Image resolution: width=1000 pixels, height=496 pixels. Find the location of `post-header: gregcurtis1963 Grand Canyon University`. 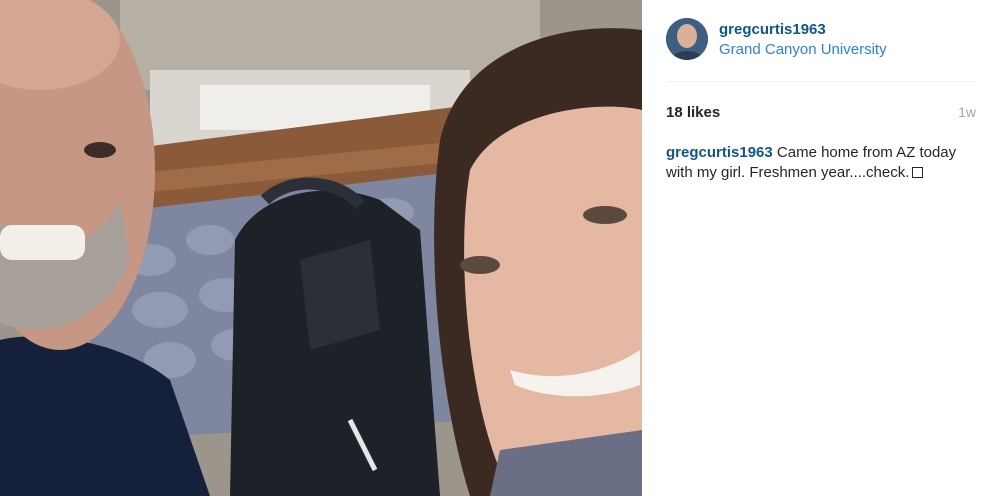

post-header: gregcurtis1963 Grand Canyon University is located at coordinates (821, 49).